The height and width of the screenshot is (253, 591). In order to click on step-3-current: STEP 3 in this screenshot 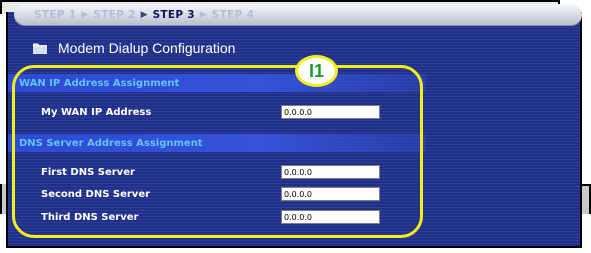, I will do `click(173, 15)`.